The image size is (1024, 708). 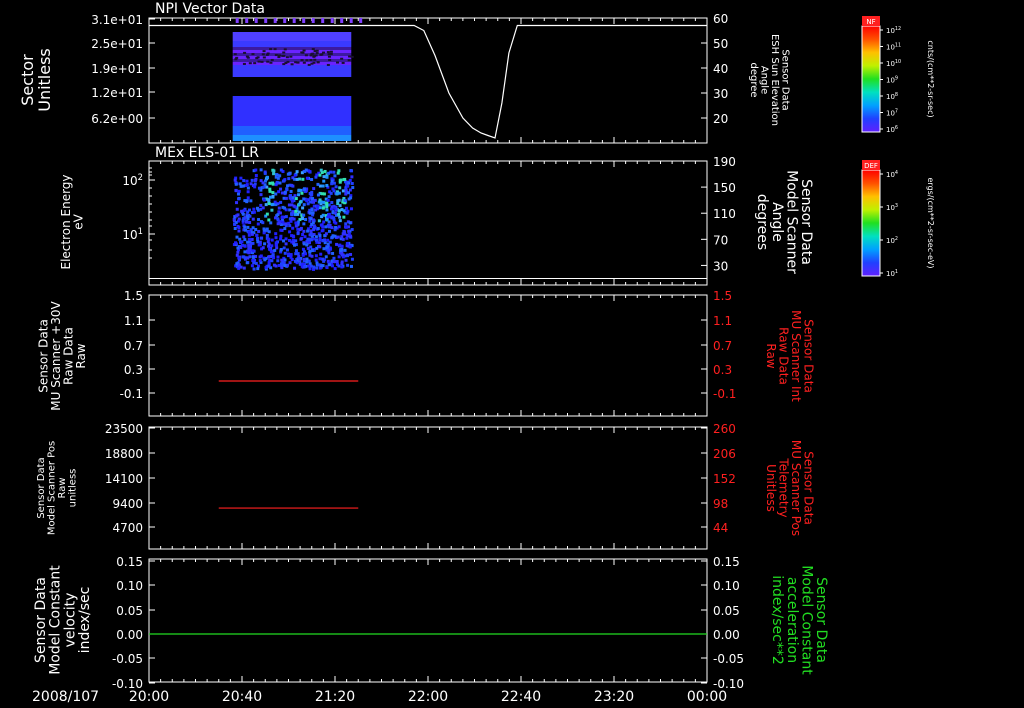 What do you see at coordinates (870, 22) in the screenshot?
I see `colorbar-title: NF` at bounding box center [870, 22].